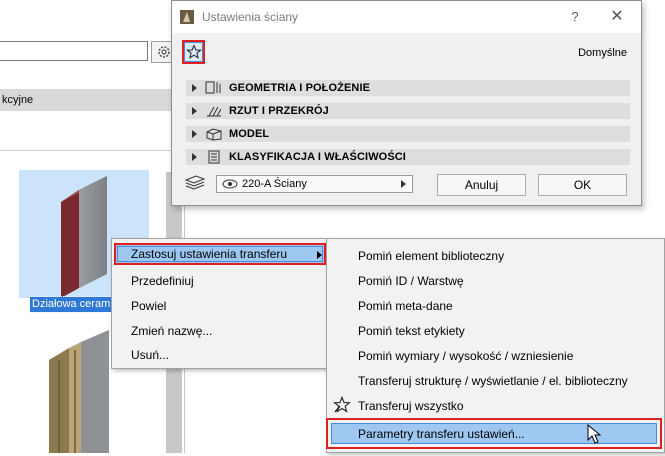 The image size is (665, 456). Describe the element at coordinates (249, 134) in the screenshot. I see `section-label: MODEL` at that location.